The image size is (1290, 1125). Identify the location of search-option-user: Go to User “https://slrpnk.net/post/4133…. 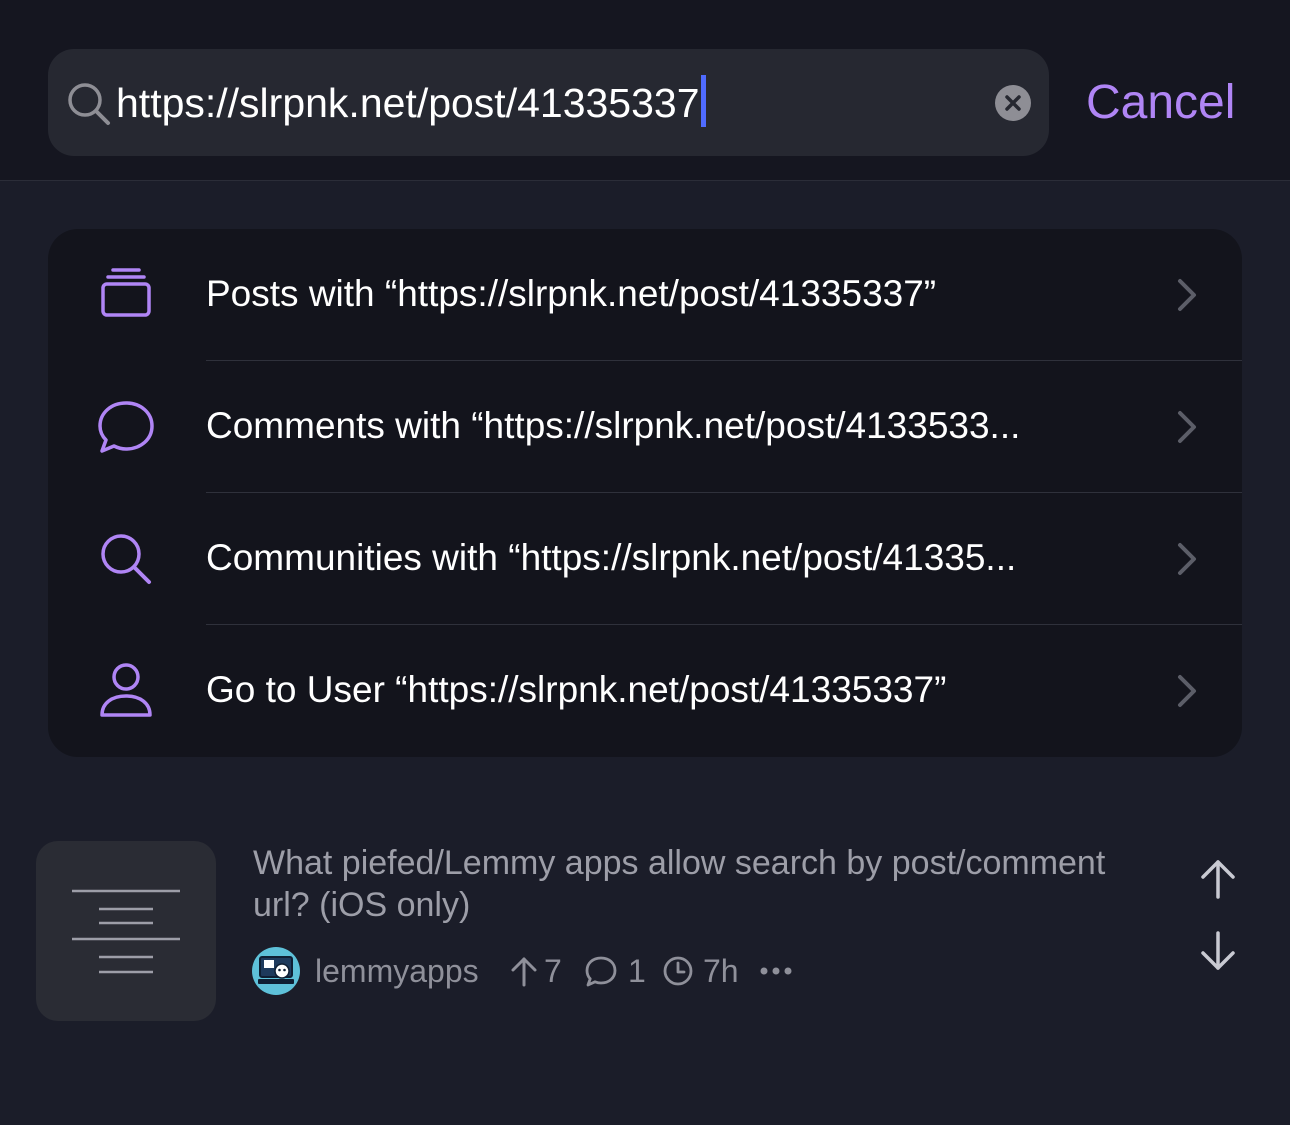
(645, 691).